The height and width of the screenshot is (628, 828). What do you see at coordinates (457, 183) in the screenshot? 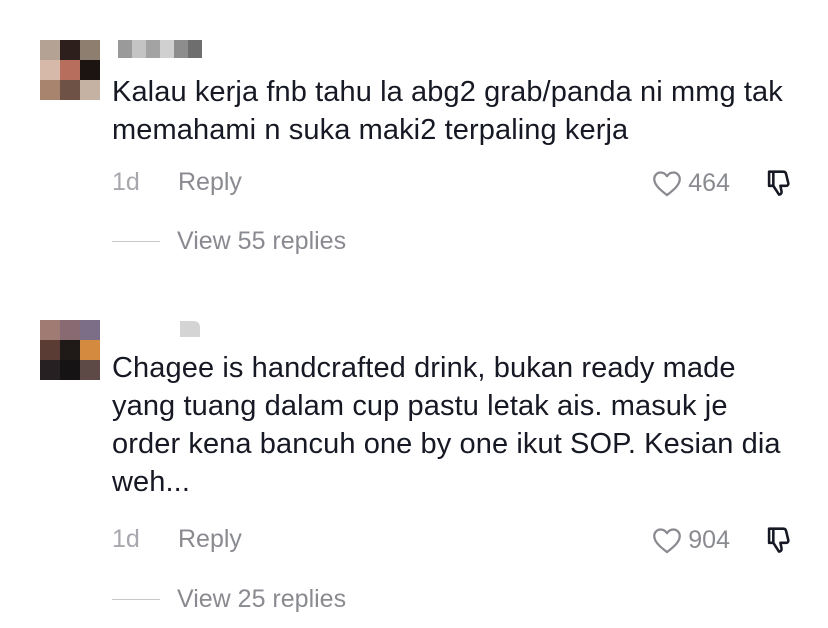
I see `comment-meta: 1d Reply 464` at bounding box center [457, 183].